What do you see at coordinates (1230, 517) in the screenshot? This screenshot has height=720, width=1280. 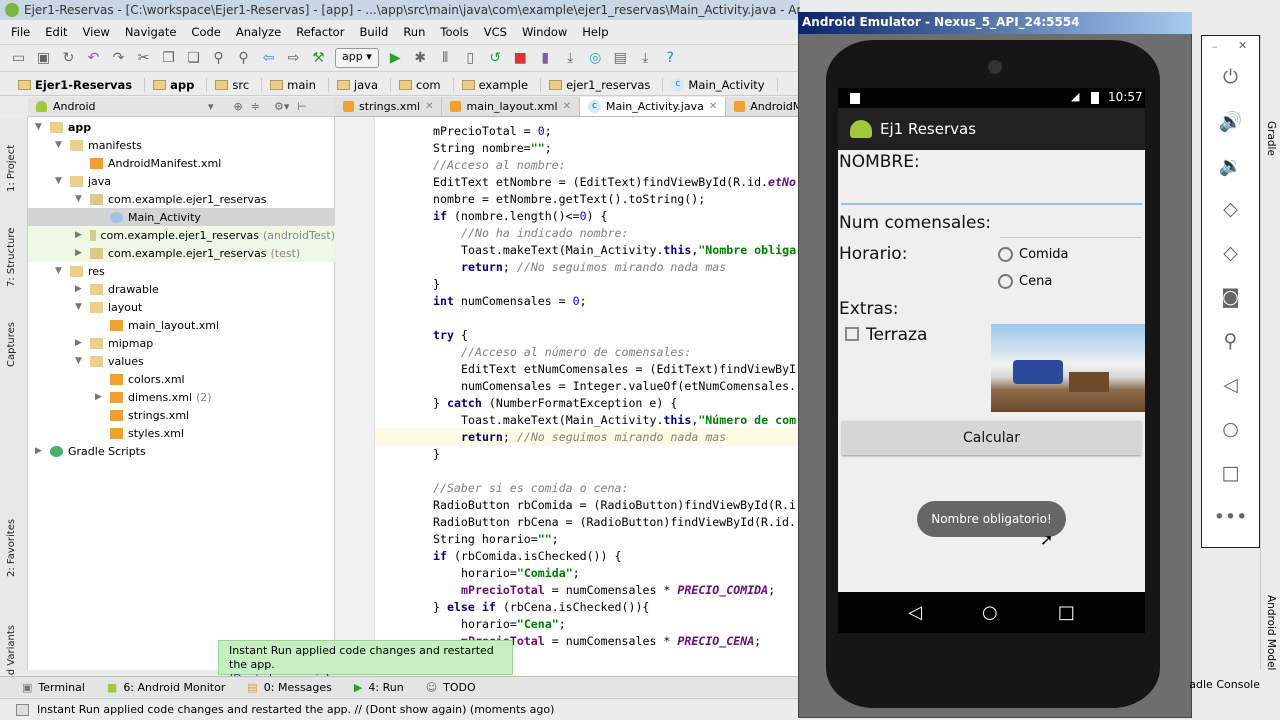 I see `more-icon: •••` at bounding box center [1230, 517].